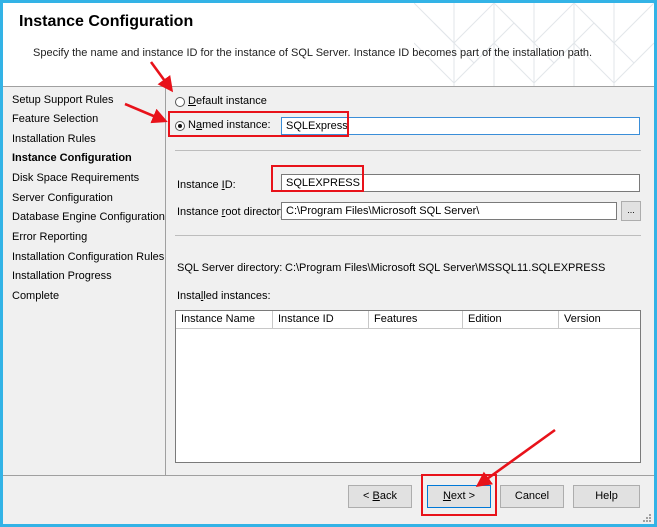 The image size is (657, 527). I want to click on resize-grip-icon, so click(647, 518).